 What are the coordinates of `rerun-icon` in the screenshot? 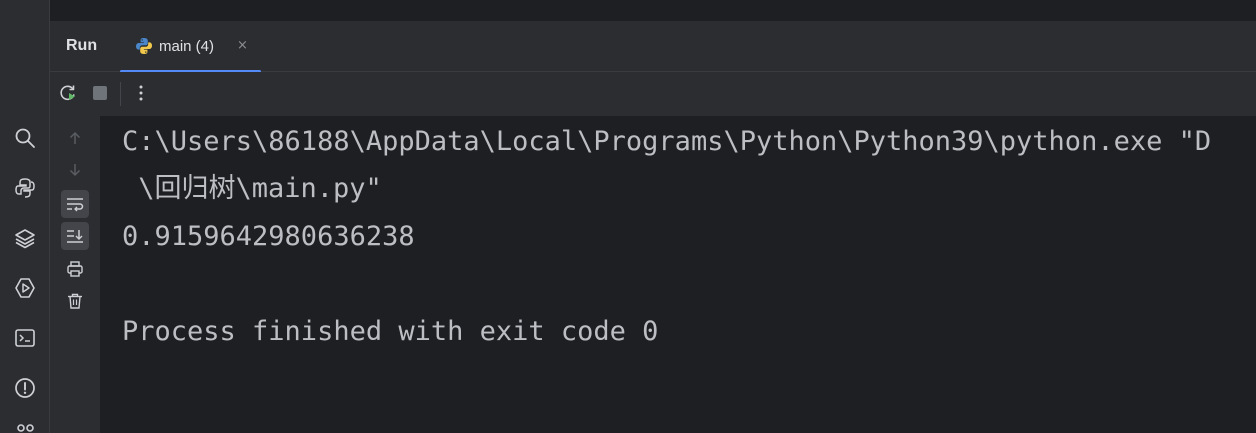 It's located at (68, 93).